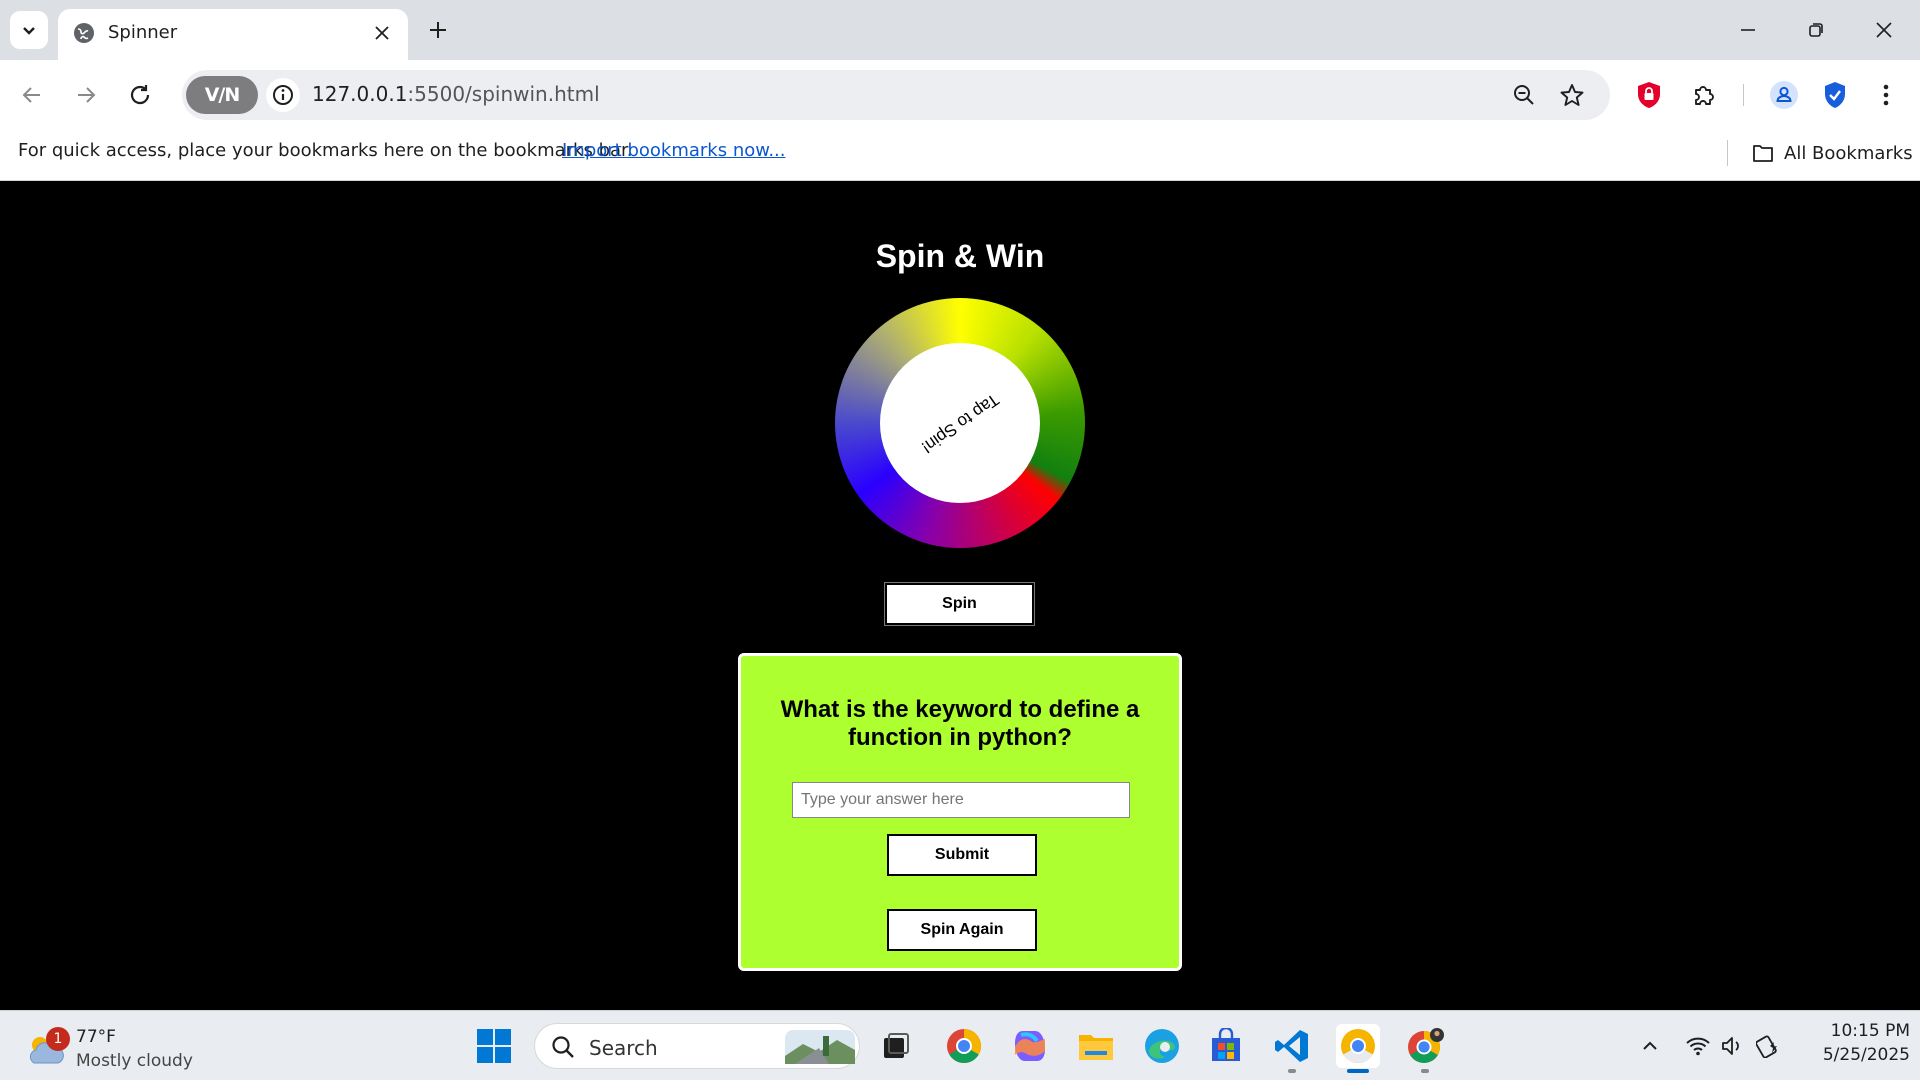 The height and width of the screenshot is (1080, 1920). I want to click on extensions-button, so click(1704, 95).